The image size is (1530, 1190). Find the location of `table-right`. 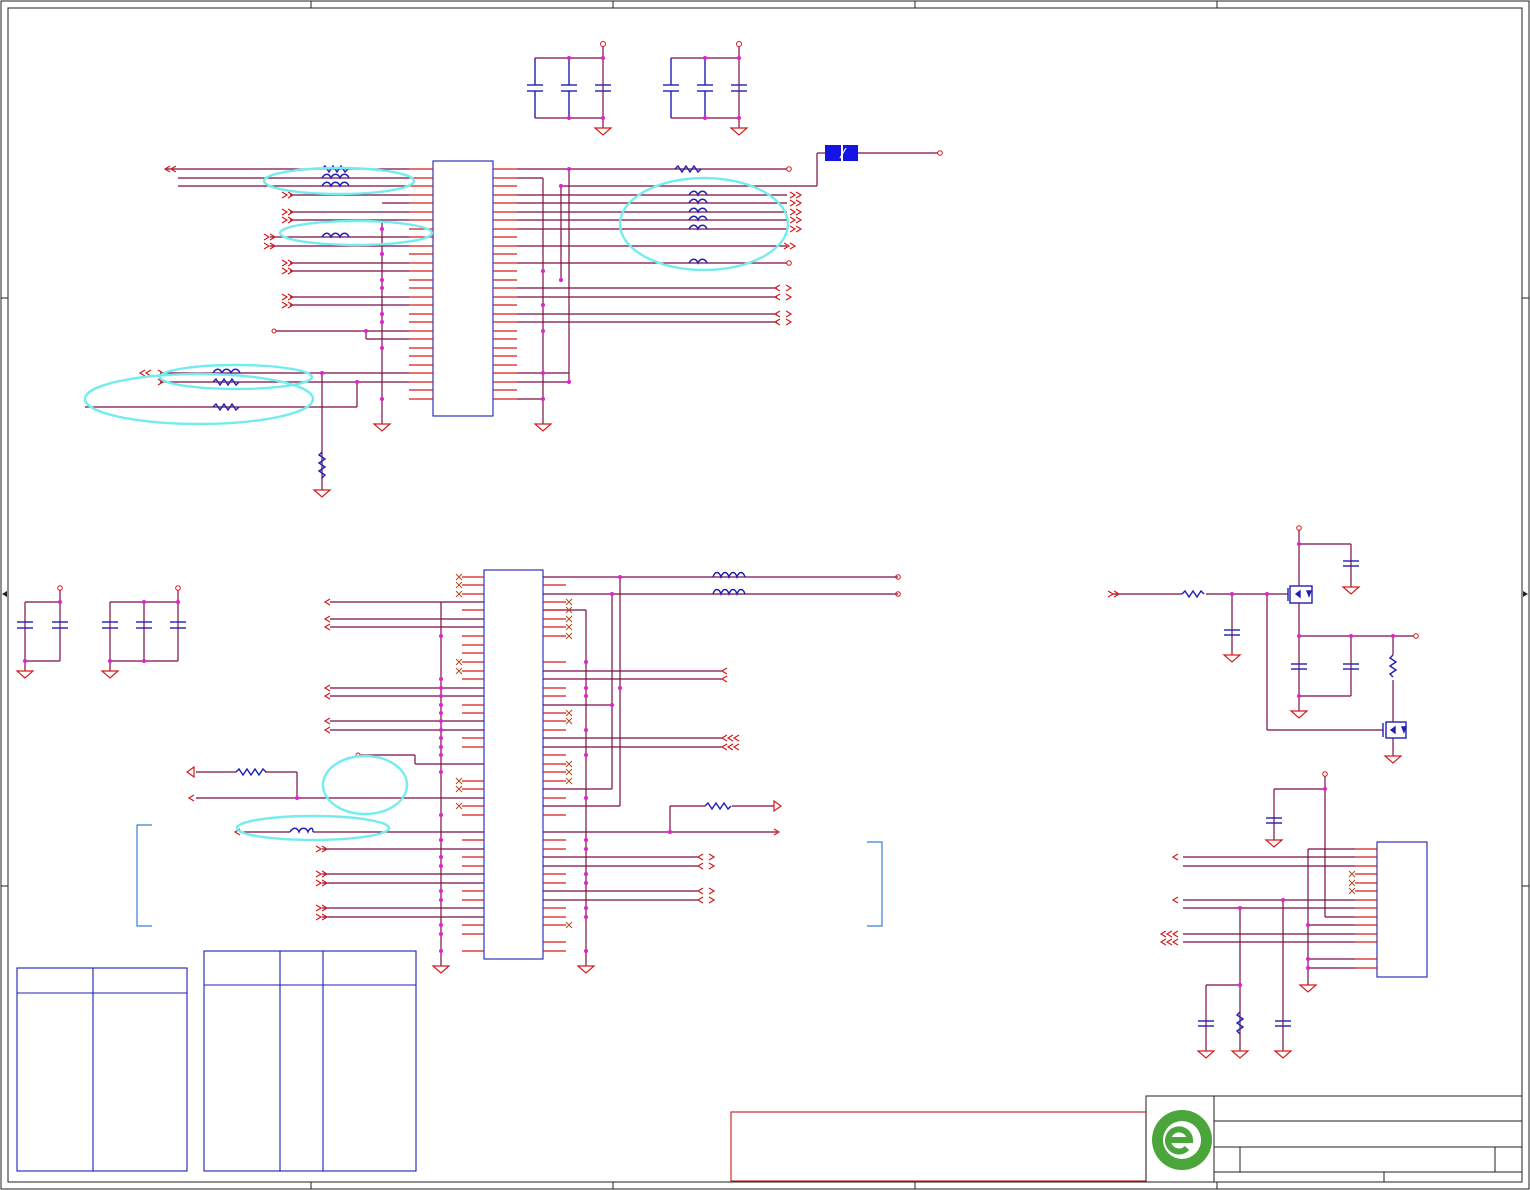

table-right is located at coordinates (310, 1061).